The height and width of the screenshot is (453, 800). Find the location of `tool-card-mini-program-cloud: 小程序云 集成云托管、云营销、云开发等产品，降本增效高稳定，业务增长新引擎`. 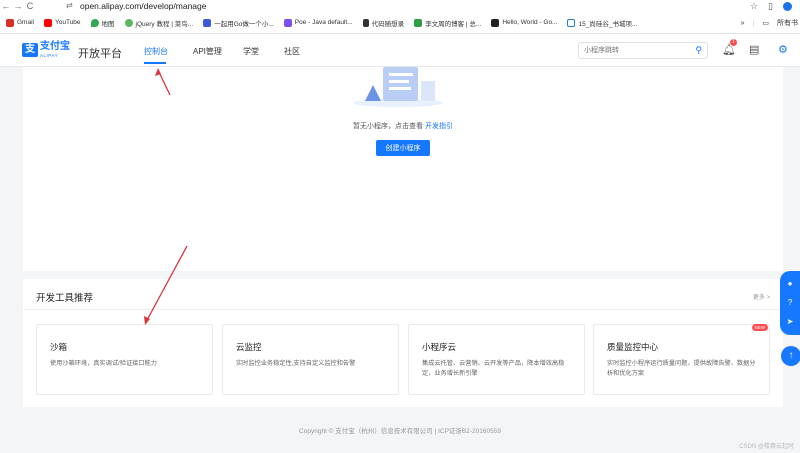

tool-card-mini-program-cloud: 小程序云 集成云托管、云营销、云开发等产品，降本增效高稳定，业务增长新引擎 is located at coordinates (496, 359).